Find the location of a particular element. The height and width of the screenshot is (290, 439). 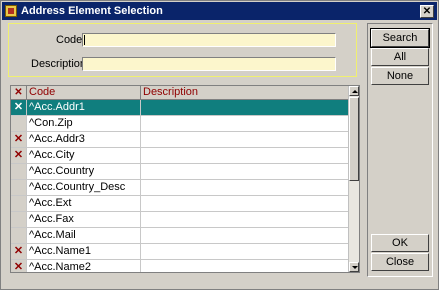

close-window-button: ✕ is located at coordinates (427, 11).